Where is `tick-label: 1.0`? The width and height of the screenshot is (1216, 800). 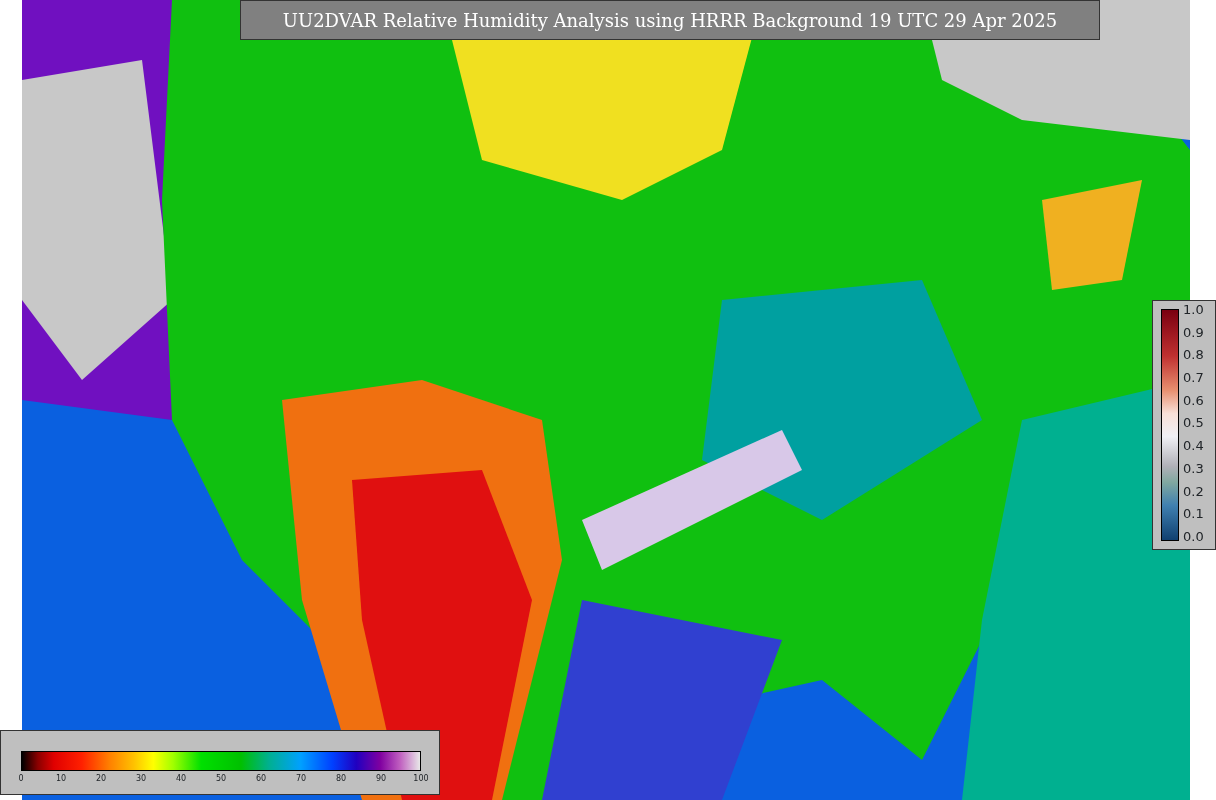
tick-label: 1.0 is located at coordinates (1193, 309).